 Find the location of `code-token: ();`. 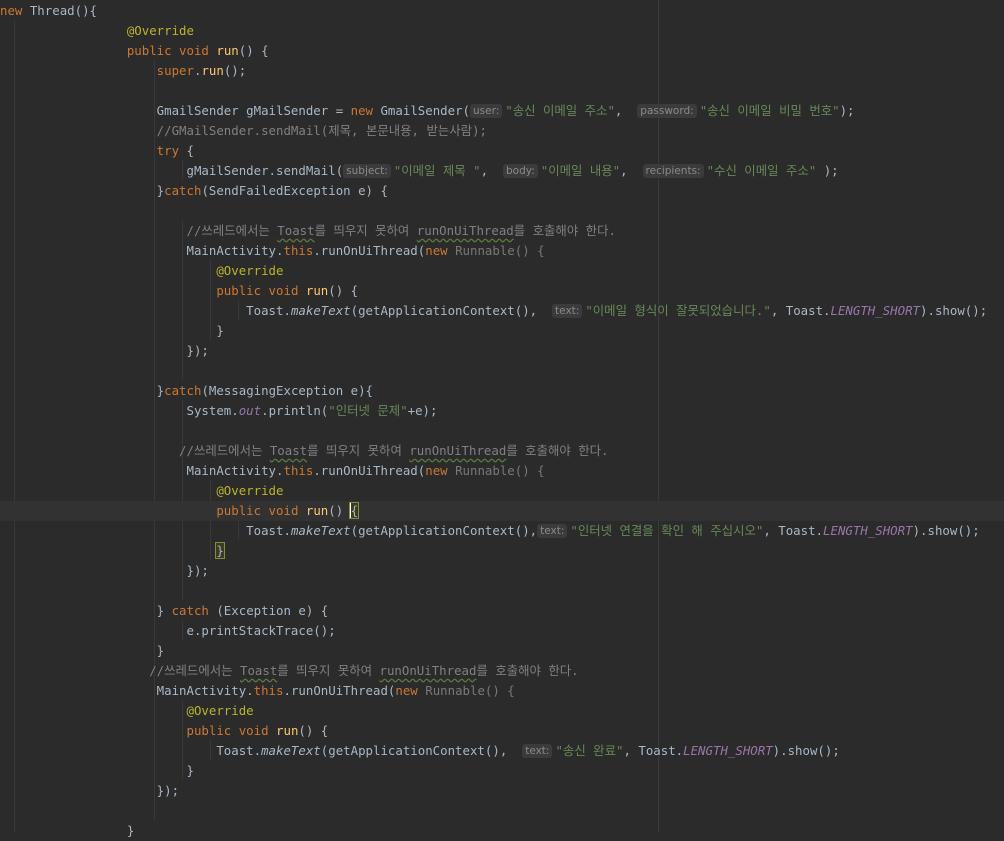

code-token: (); is located at coordinates (235, 70).